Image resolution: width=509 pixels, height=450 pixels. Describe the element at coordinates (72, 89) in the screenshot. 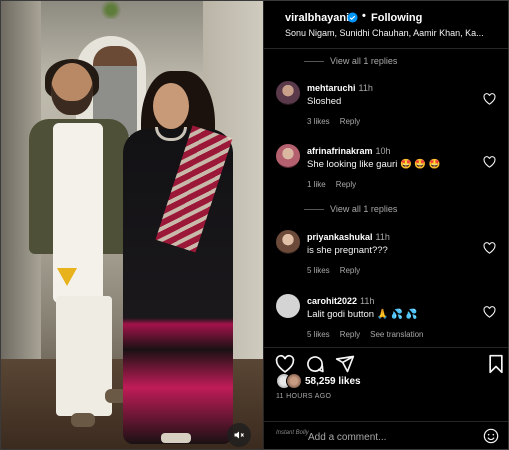

I see `man-head` at that location.